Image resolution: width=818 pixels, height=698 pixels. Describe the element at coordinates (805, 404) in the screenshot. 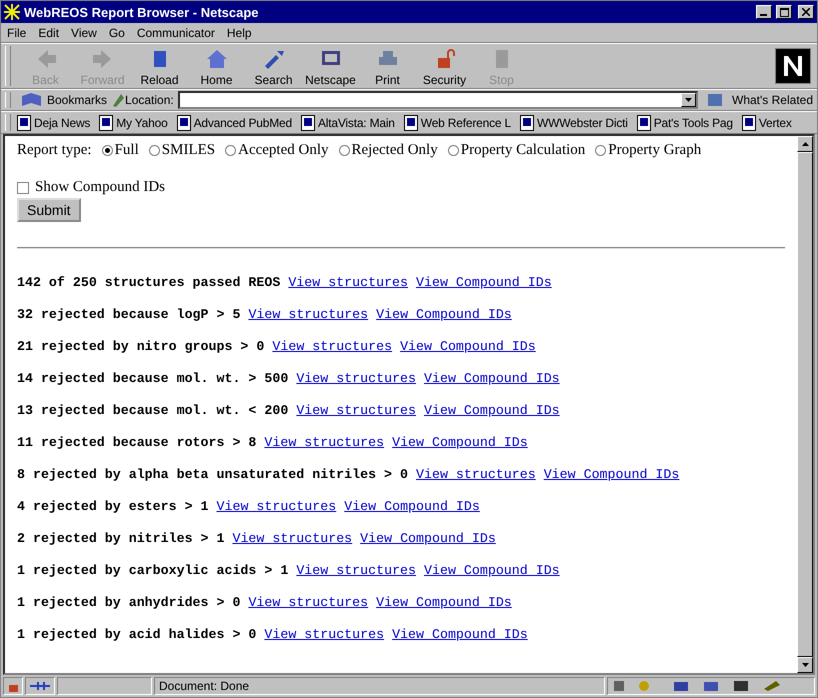

I see `scrollbar-thumb` at that location.